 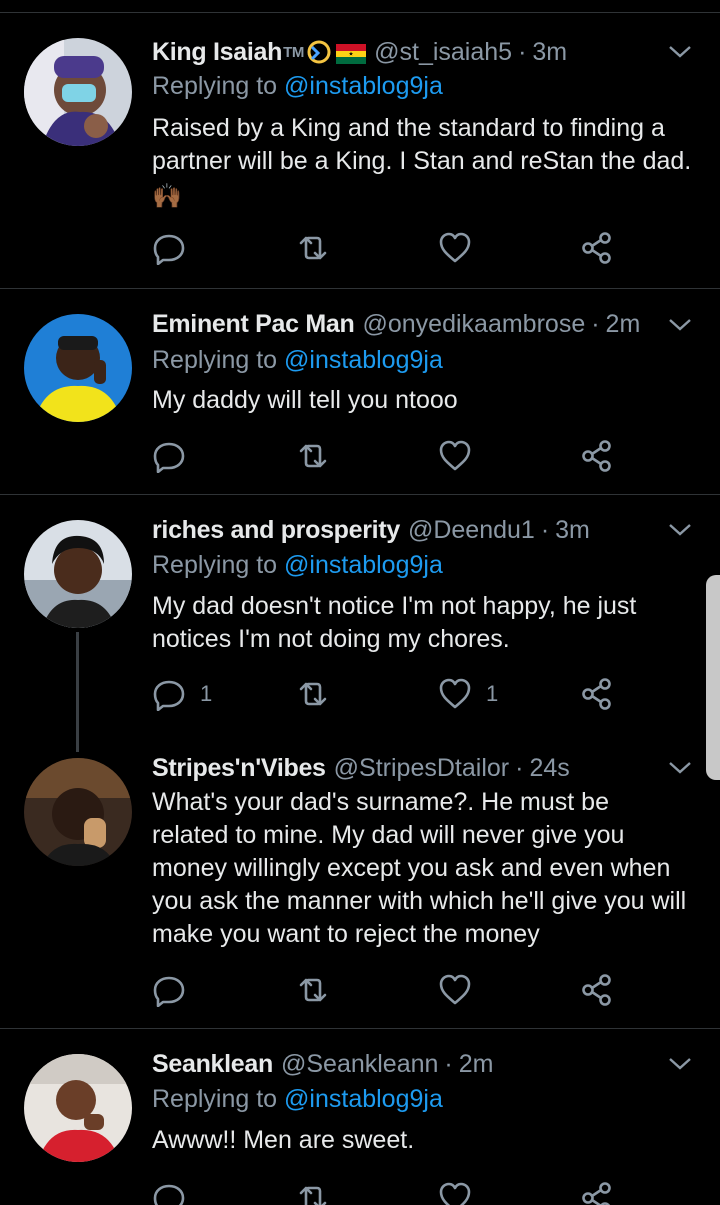 I want to click on reply-button: 1, so click(x=182, y=694).